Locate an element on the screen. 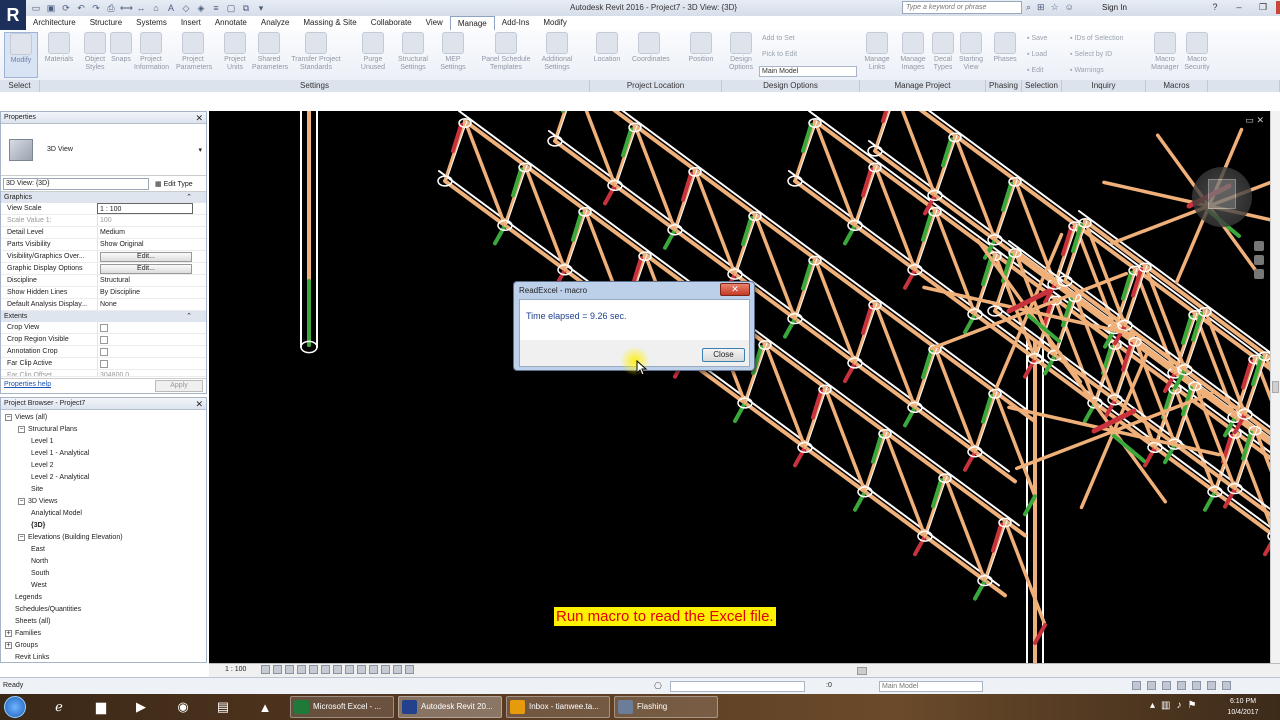  dialog-close-button: Close is located at coordinates (723, 355).